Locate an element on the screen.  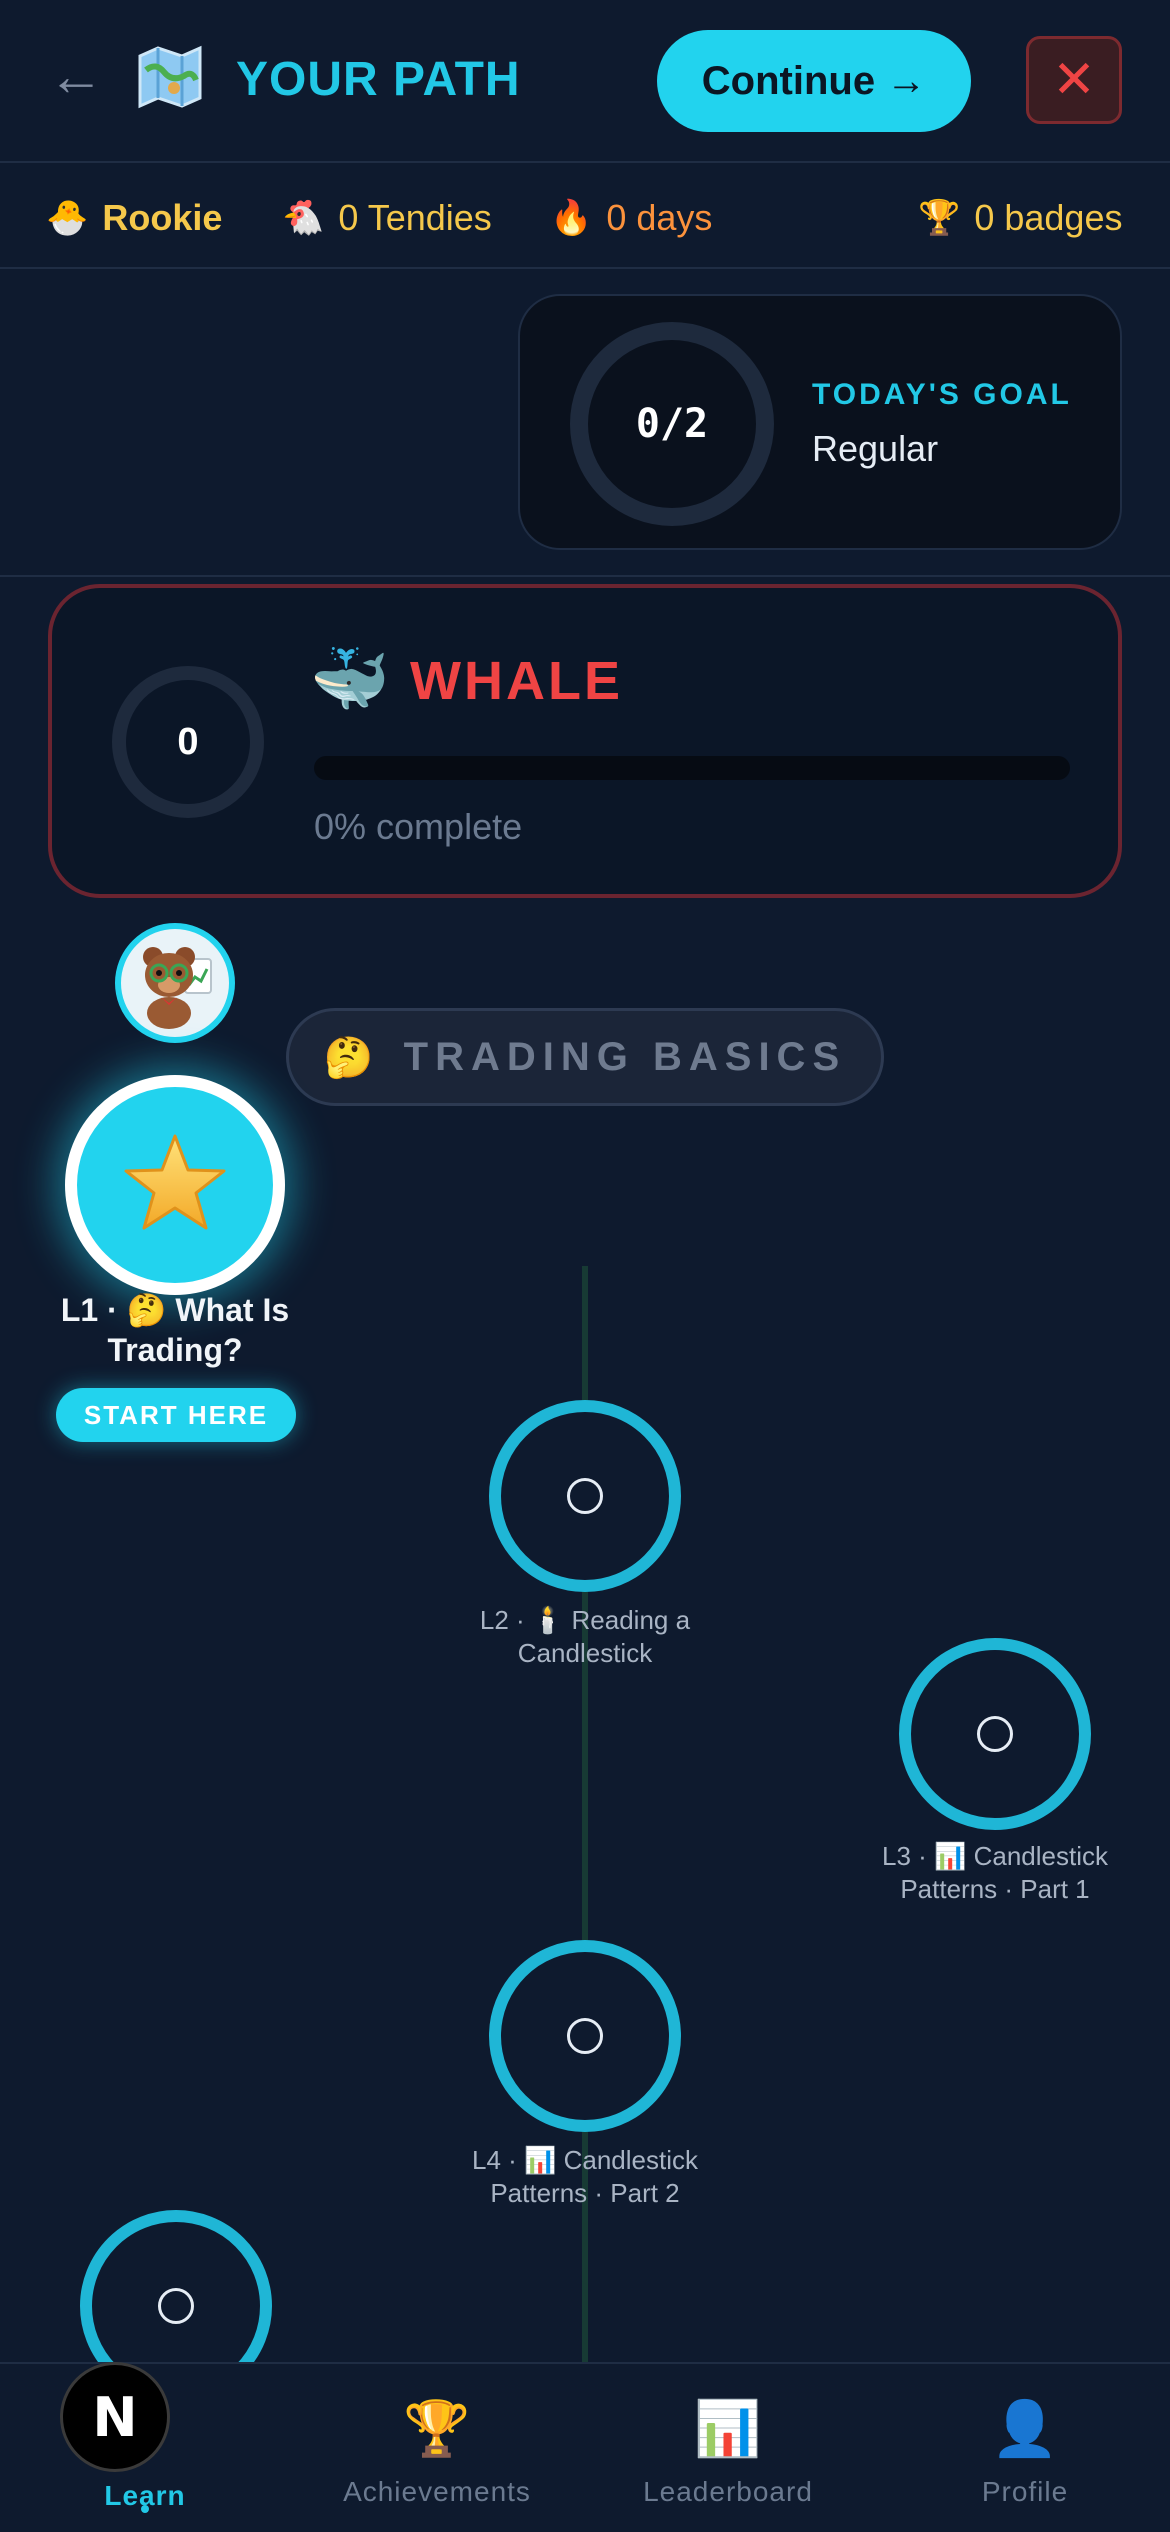
level-card: 0 🐳 WHALE 0% complete is located at coordinates (585, 741).